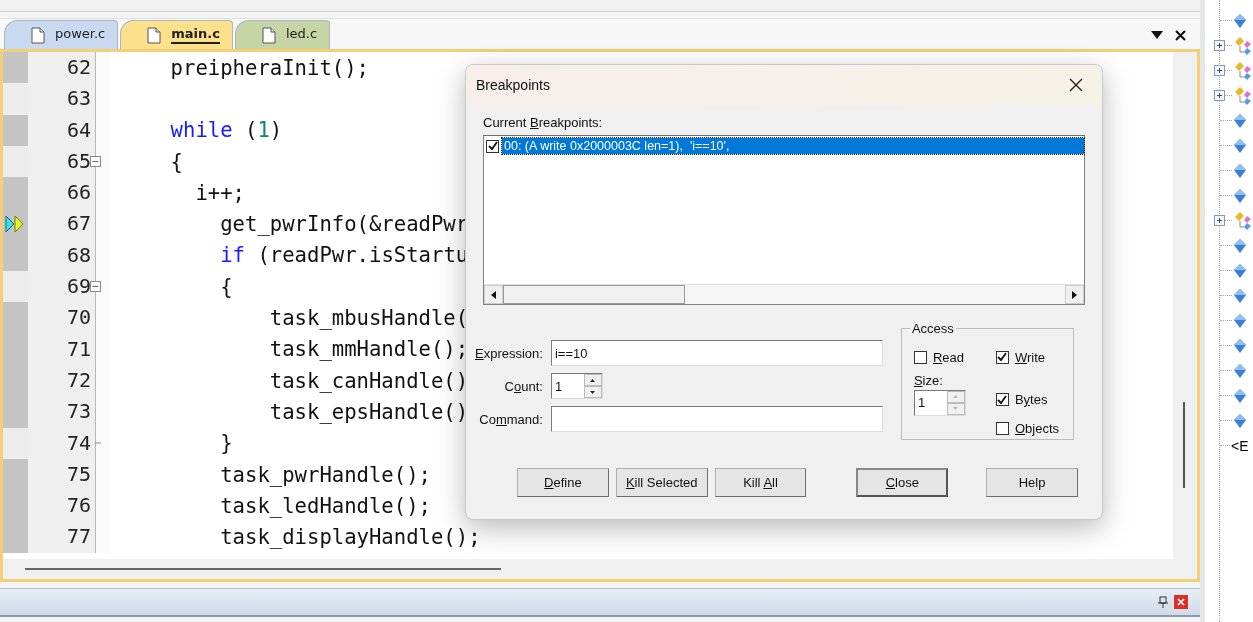 The image size is (1253, 622). What do you see at coordinates (61, 380) in the screenshot?
I see `line-number: 72` at bounding box center [61, 380].